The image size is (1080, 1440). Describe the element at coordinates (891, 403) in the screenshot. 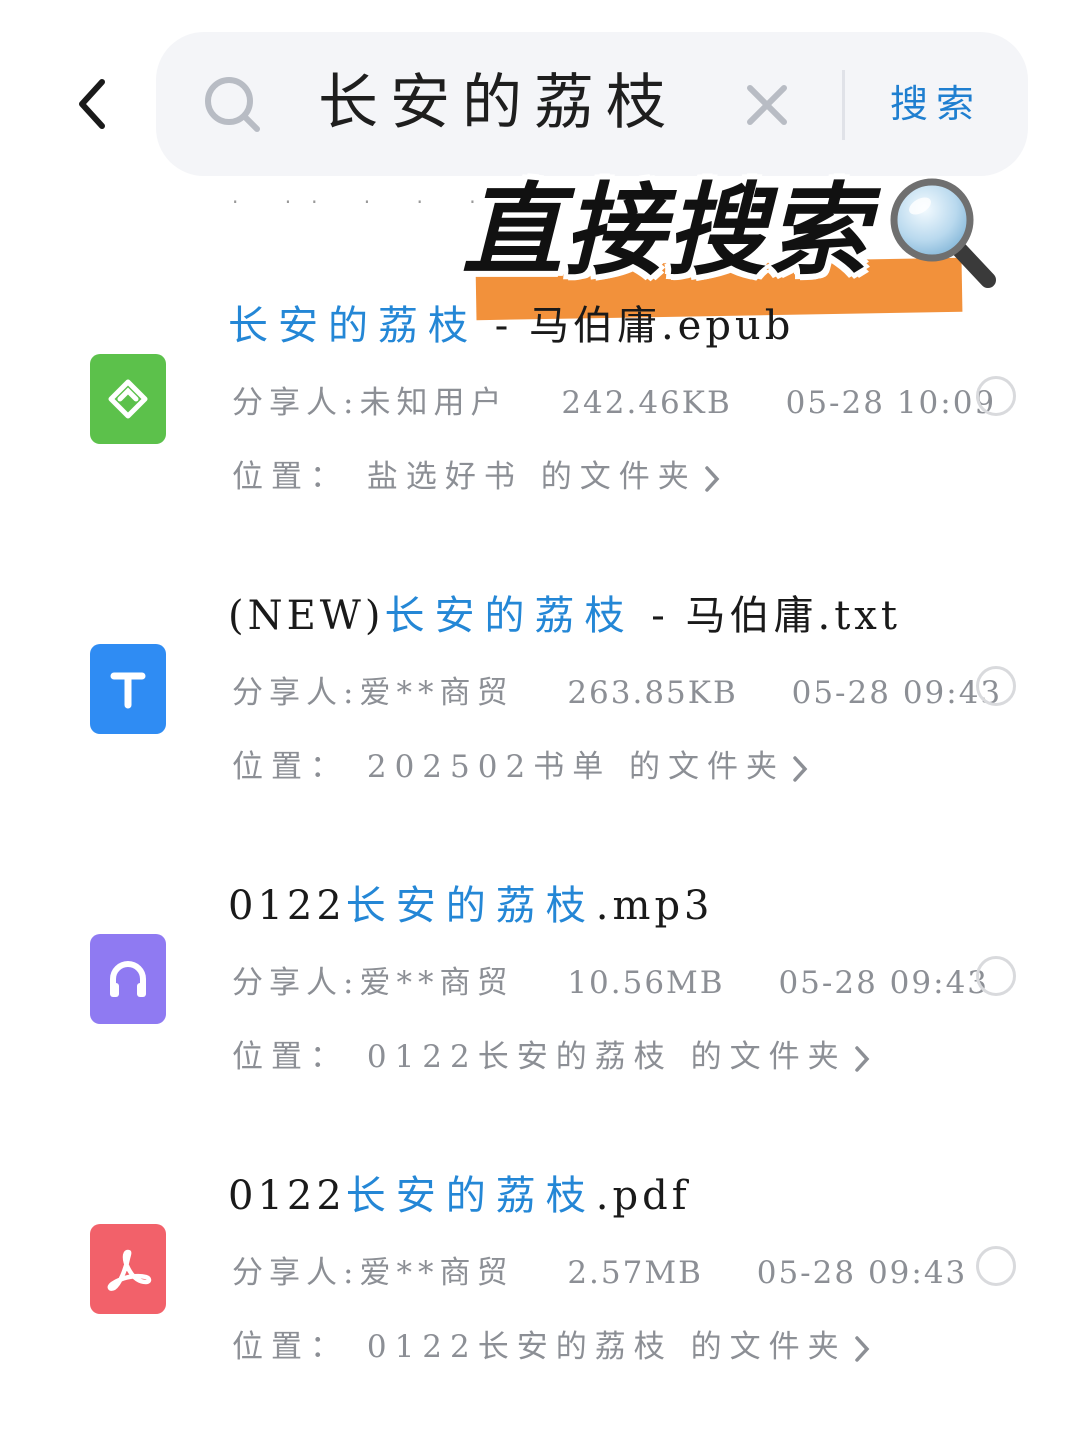

I see `file-time: 05-28 10:09` at that location.